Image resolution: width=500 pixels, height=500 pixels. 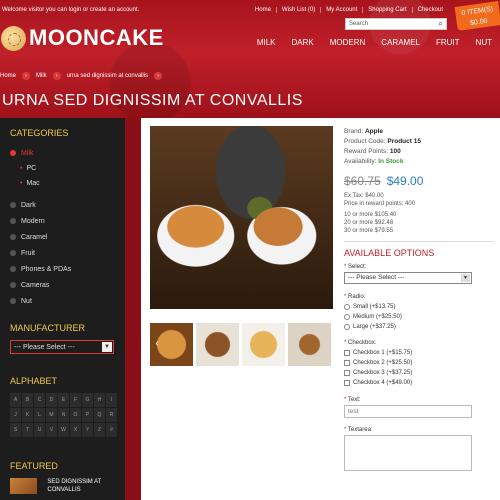 What do you see at coordinates (81, 486) in the screenshot?
I see `featured-item-title: SED DIGNISSIM AT CONVALLIS` at bounding box center [81, 486].